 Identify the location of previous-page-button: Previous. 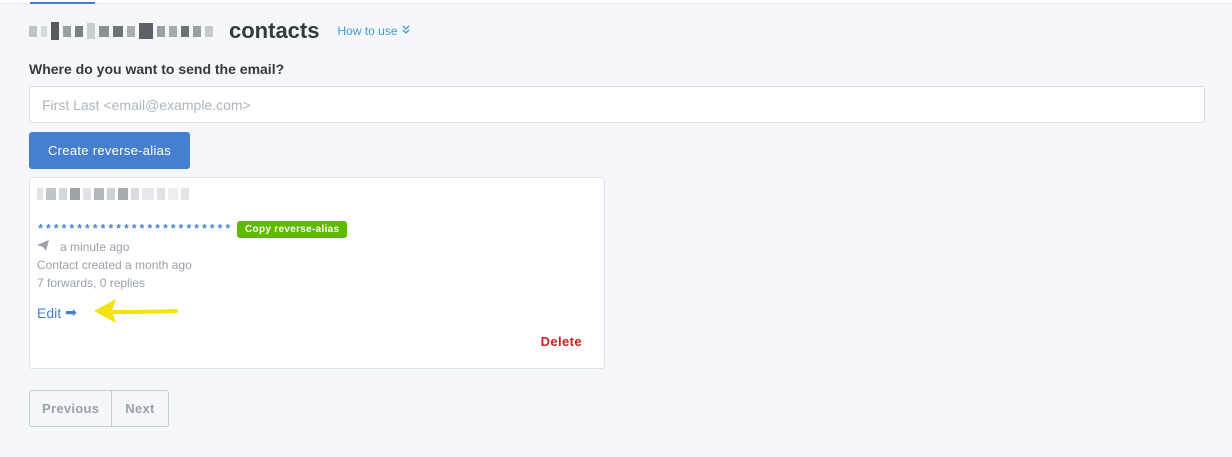
(70, 408).